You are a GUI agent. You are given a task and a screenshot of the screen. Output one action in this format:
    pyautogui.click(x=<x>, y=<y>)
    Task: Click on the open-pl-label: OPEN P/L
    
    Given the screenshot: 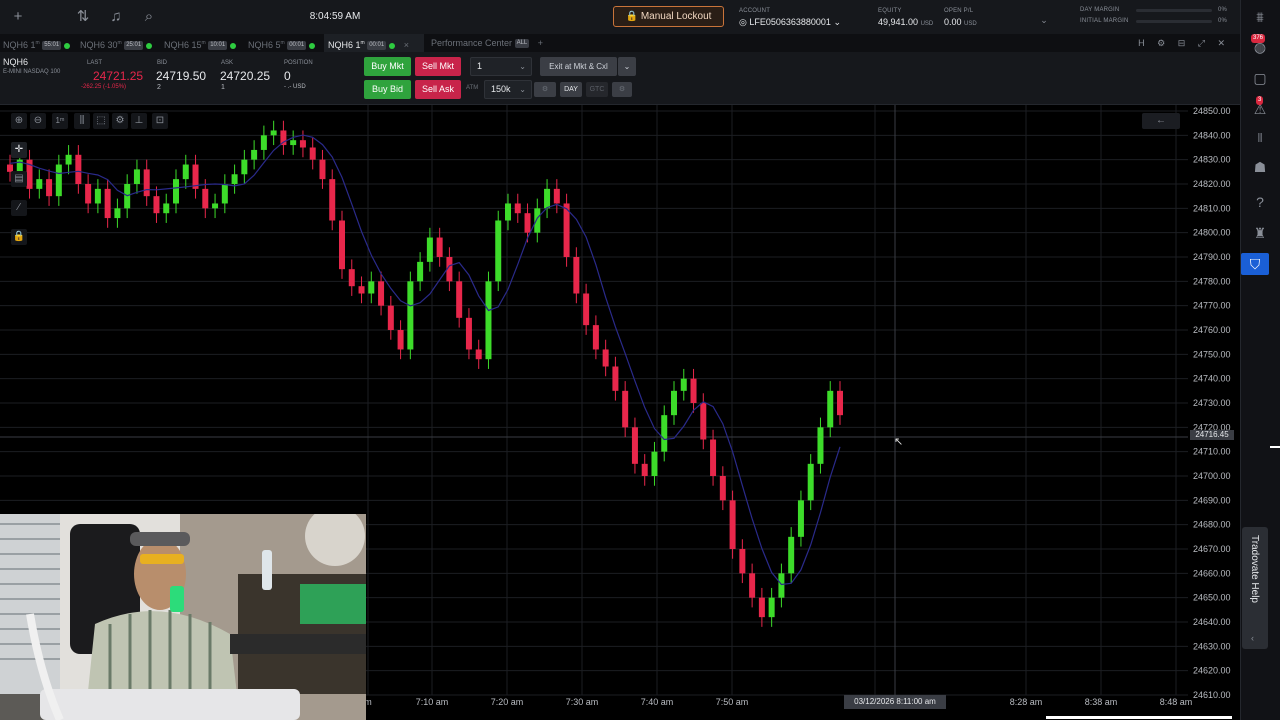 What is the action you would take?
    pyautogui.click(x=959, y=11)
    